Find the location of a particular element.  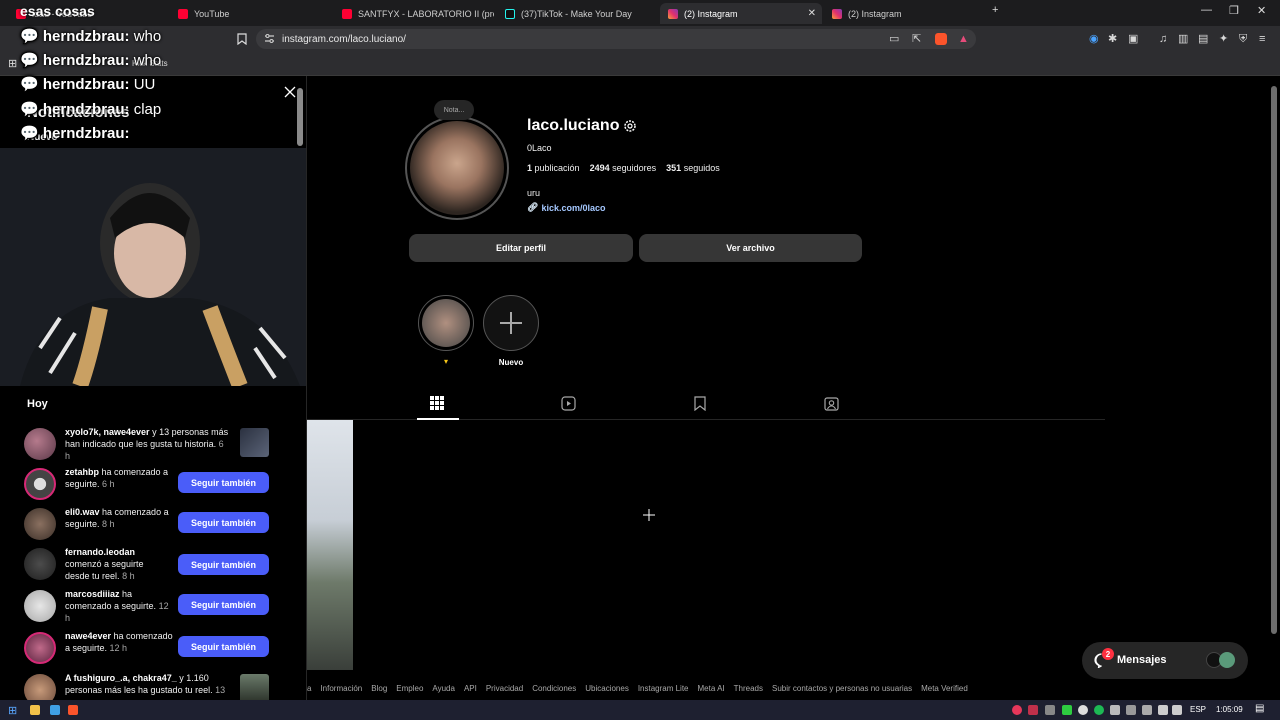

close-icon is located at coordinates (290, 94).